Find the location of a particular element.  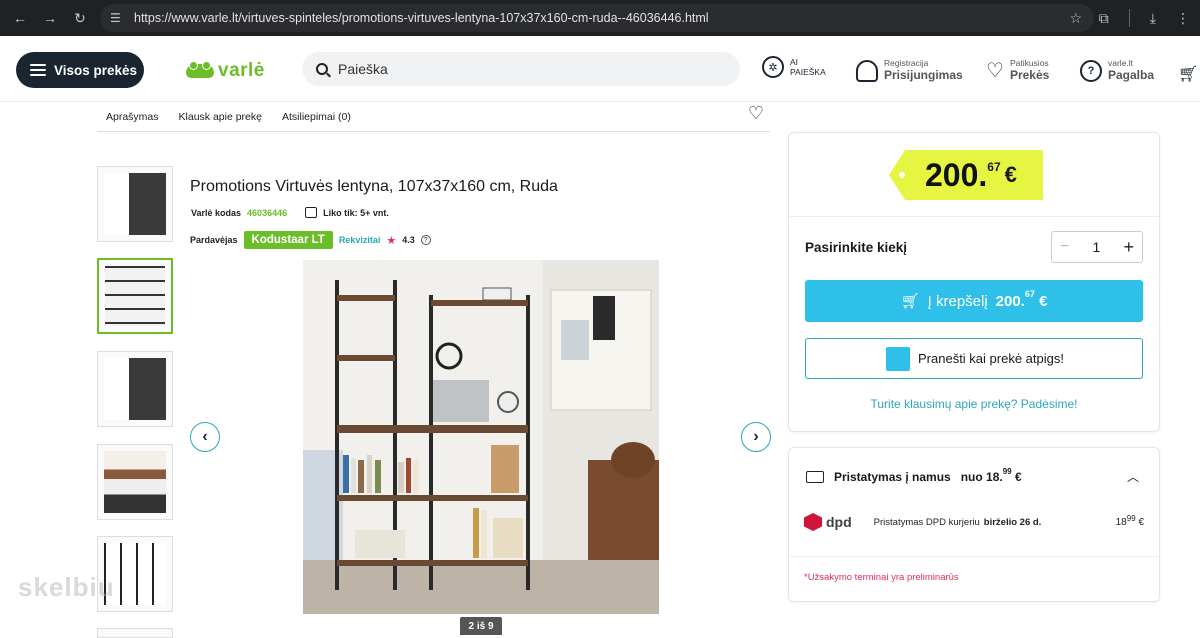

dpd-logo-text: dpd is located at coordinates (839, 522).